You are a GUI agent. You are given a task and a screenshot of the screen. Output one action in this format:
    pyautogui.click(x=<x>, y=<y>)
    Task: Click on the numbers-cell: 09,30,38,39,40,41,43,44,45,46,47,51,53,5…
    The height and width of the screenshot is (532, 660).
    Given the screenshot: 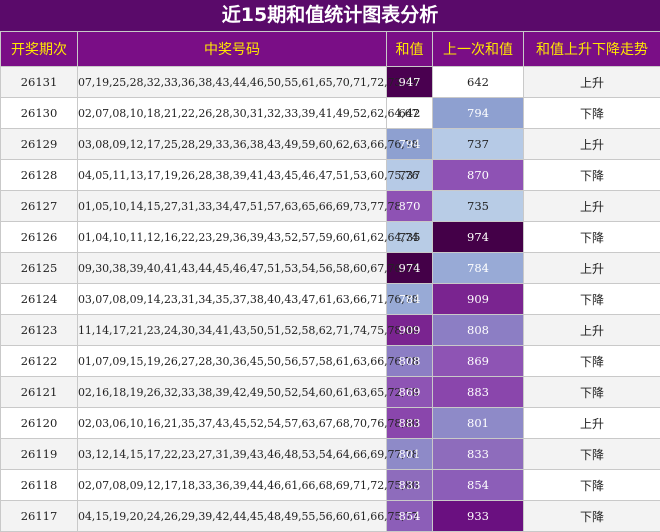 What is the action you would take?
    pyautogui.click(x=248, y=268)
    